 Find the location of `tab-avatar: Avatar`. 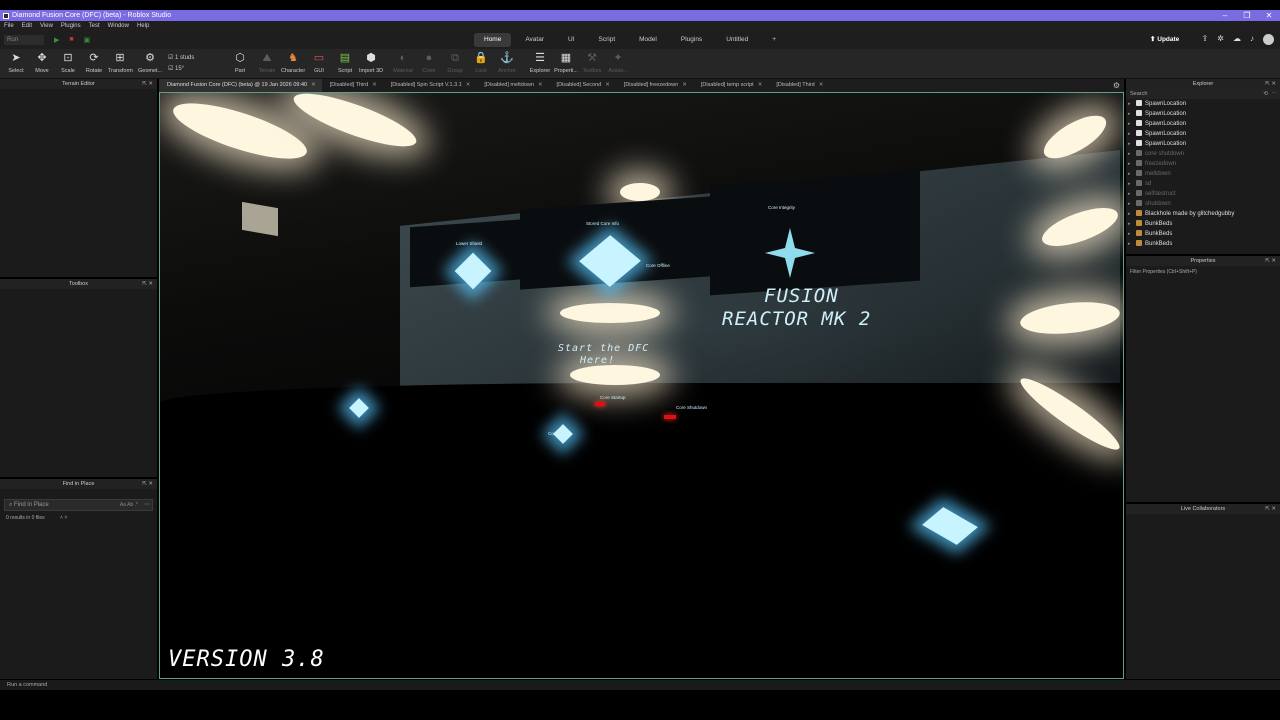

tab-avatar: Avatar is located at coordinates (534, 40).